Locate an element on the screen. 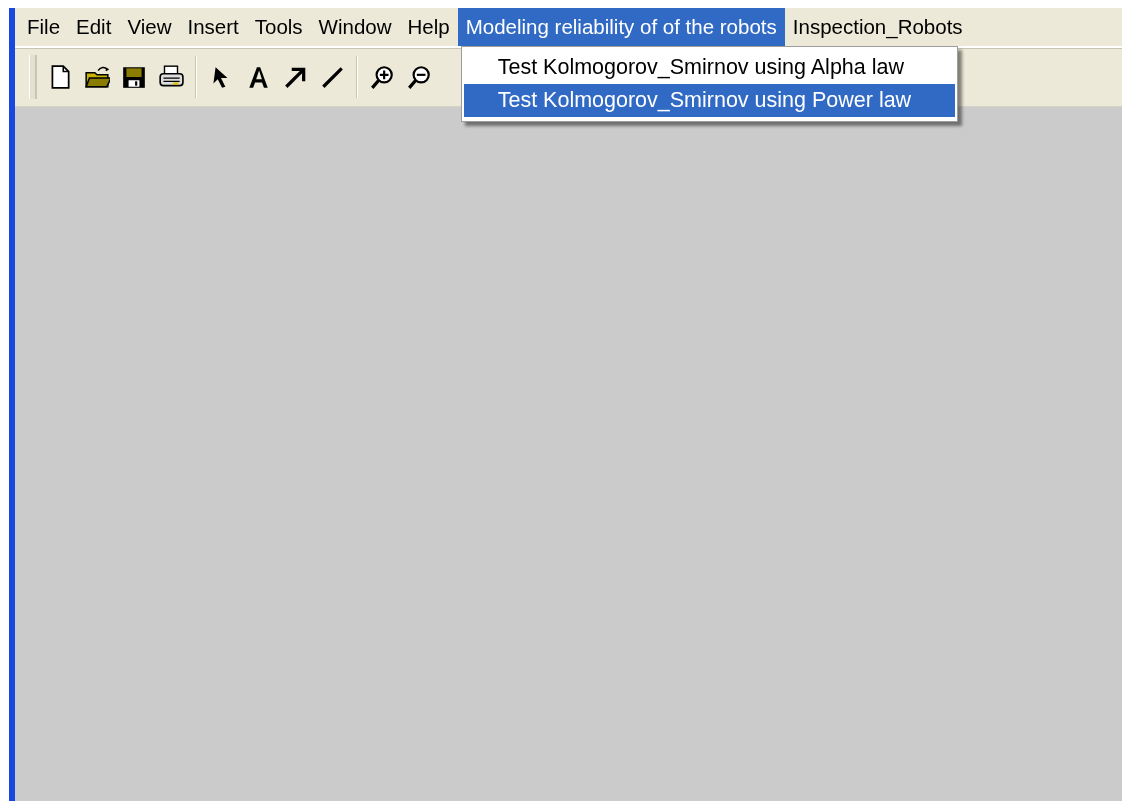  folder-icon is located at coordinates (97, 77).